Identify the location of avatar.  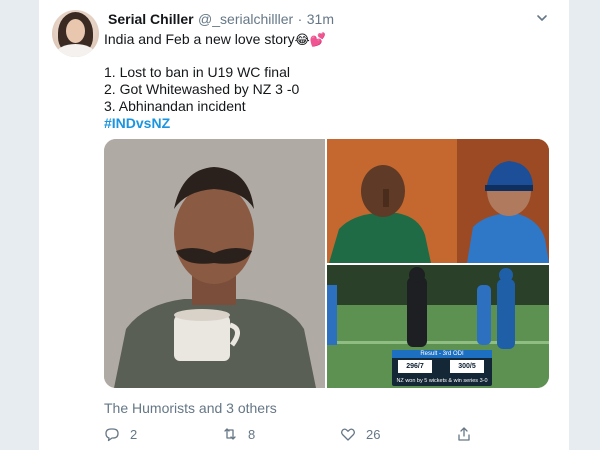
(75, 33).